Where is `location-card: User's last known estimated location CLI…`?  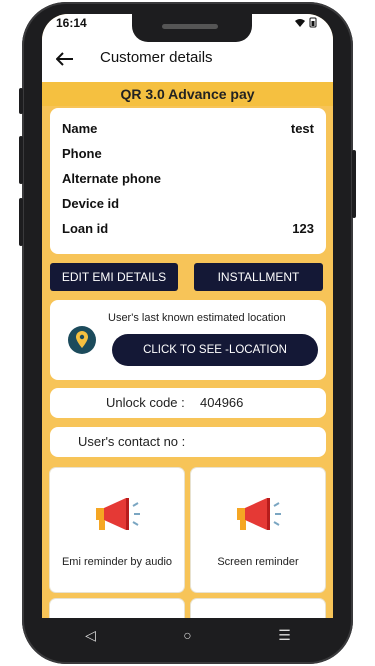
location-card: User's last known estimated location CLI… is located at coordinates (188, 340).